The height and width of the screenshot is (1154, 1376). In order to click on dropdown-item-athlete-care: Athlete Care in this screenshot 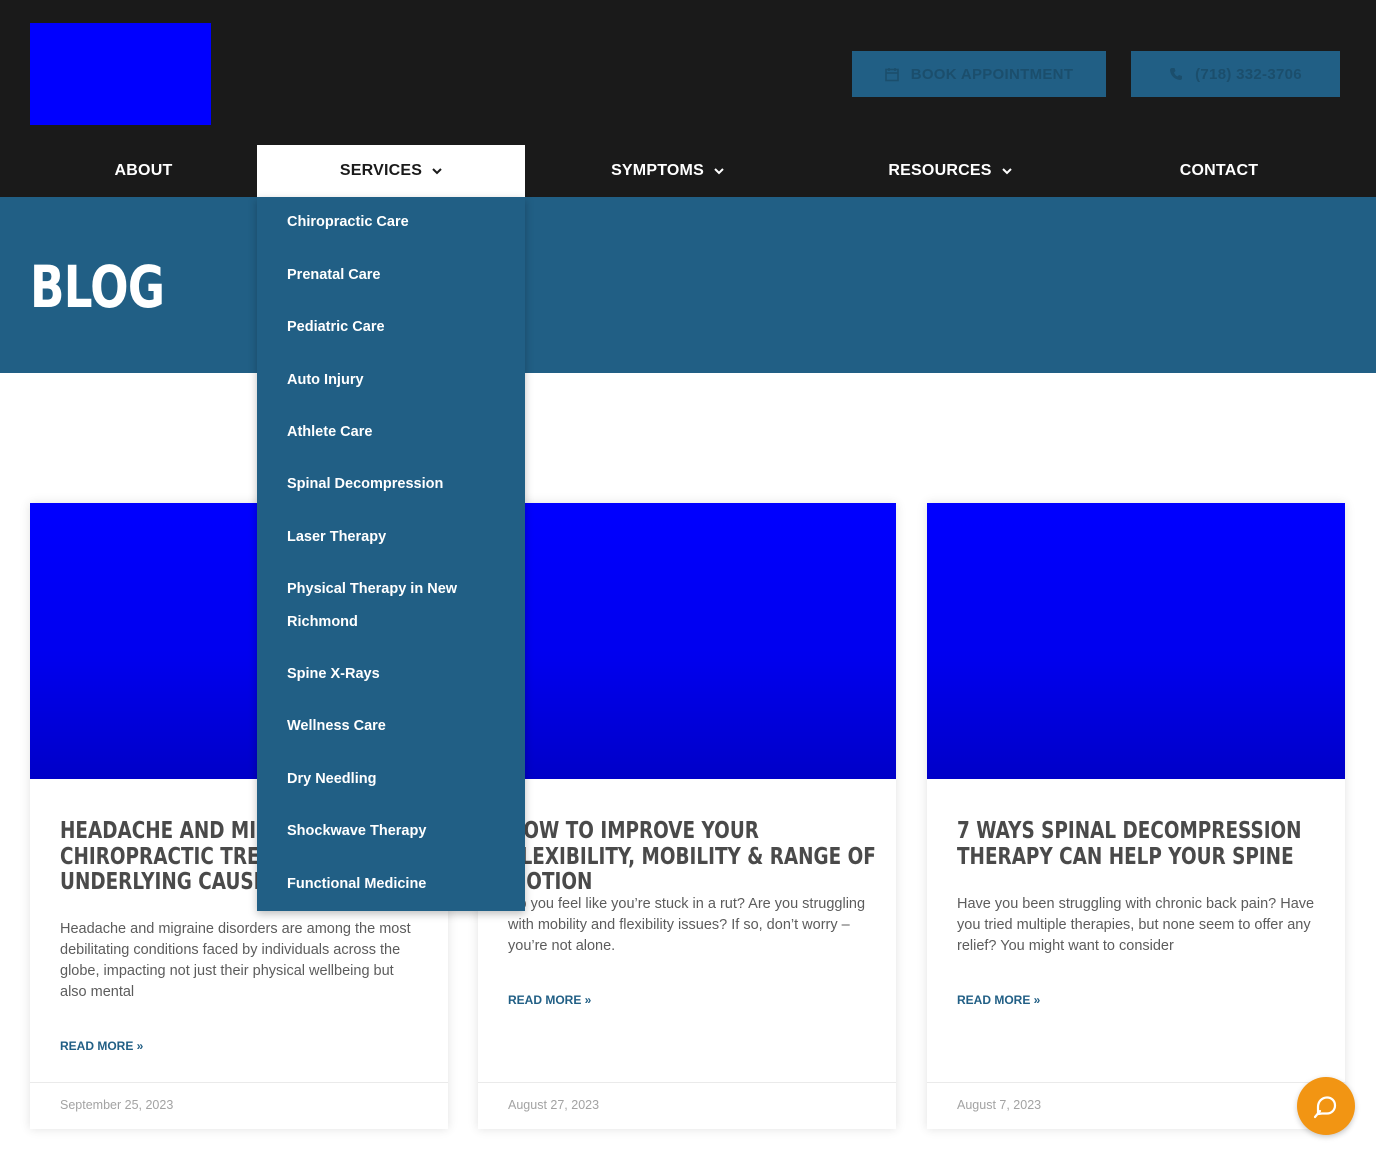, I will do `click(397, 432)`.